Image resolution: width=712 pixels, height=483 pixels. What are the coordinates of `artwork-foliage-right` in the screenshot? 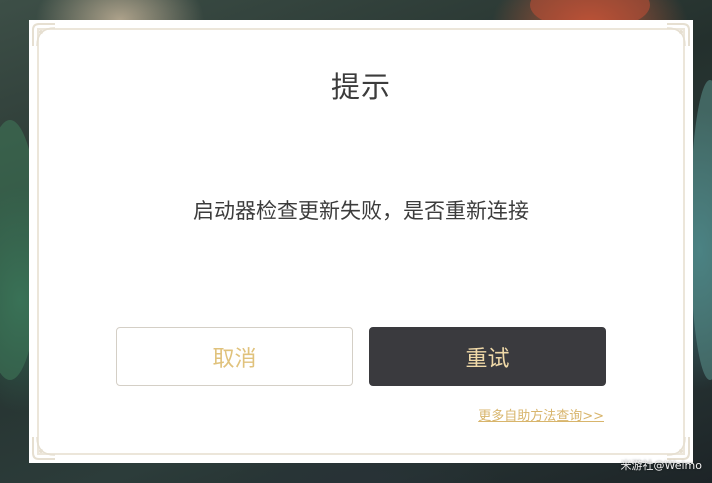 It's located at (701, 230).